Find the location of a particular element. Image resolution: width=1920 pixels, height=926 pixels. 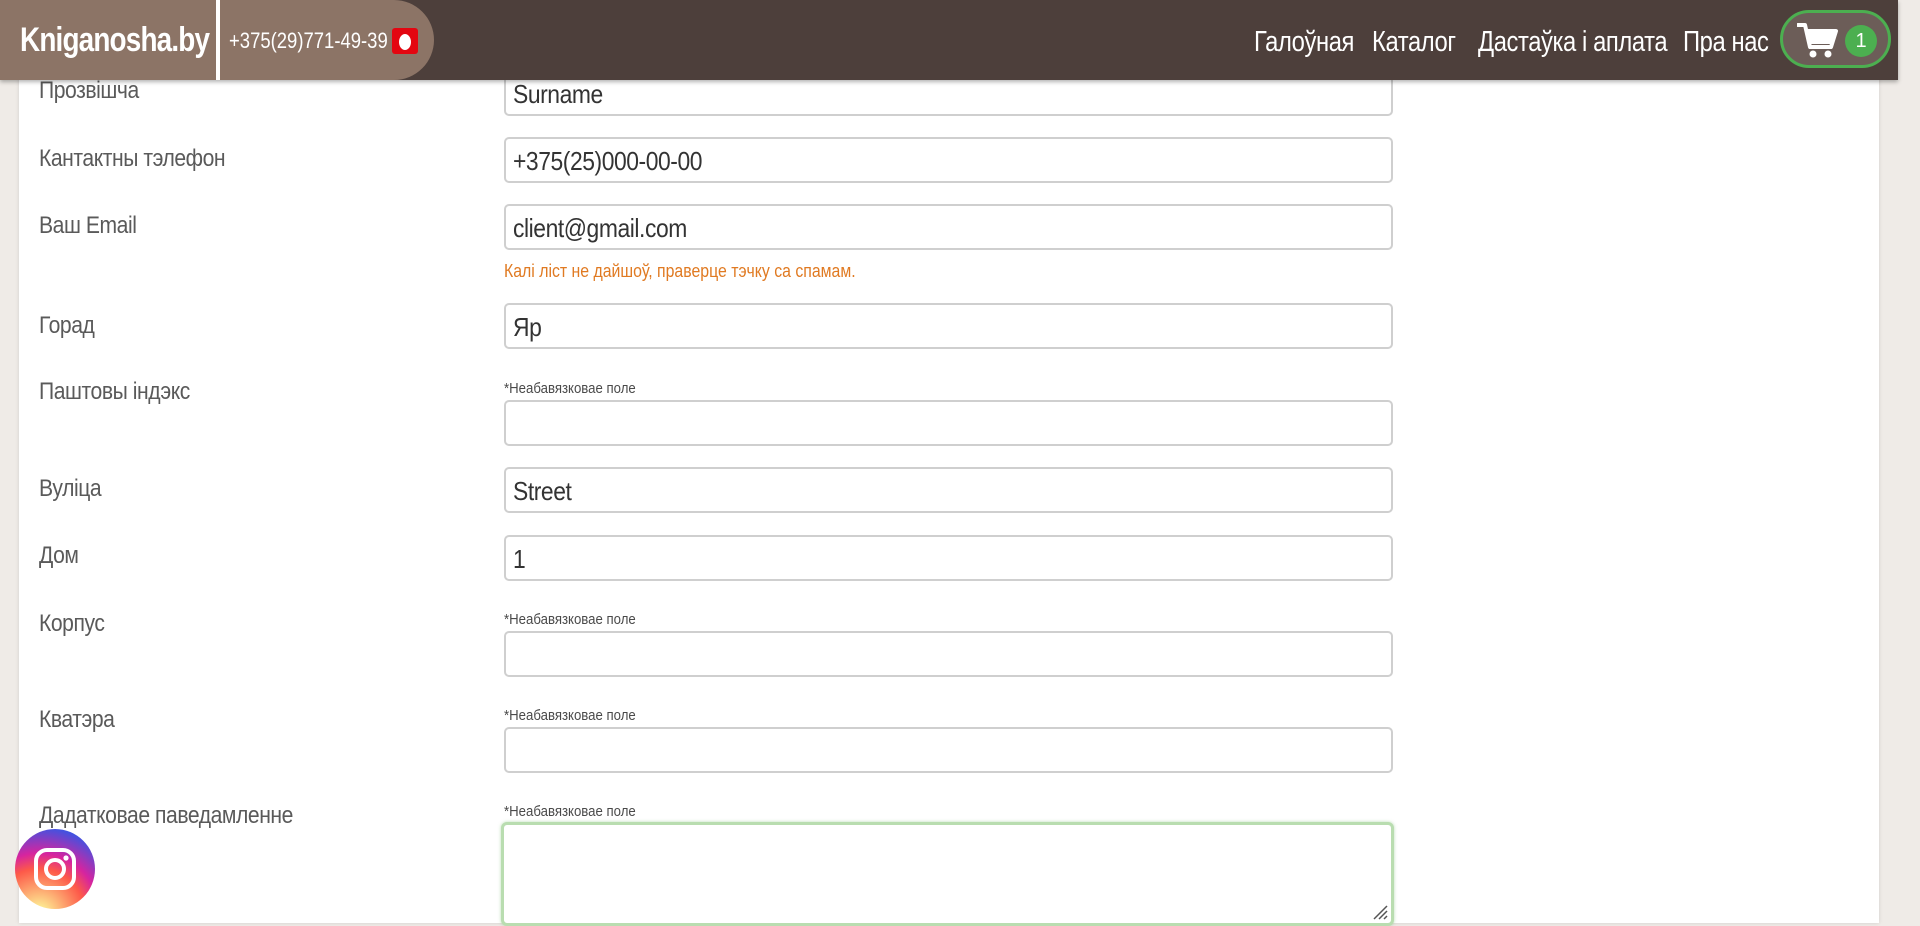

instagram-button is located at coordinates (55, 869).